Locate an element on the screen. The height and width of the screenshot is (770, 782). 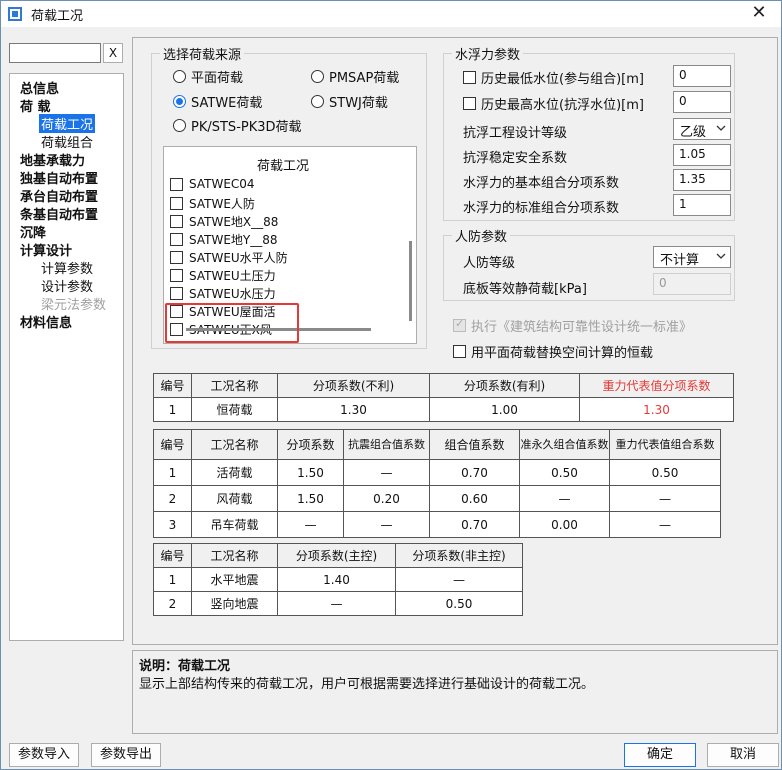
radio-satwe-load: SATWE荷载 is located at coordinates (217, 101).